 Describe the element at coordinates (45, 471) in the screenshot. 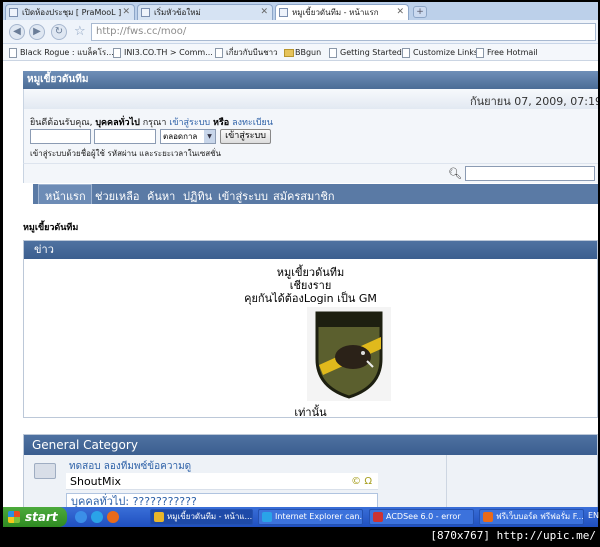

I see `forum-icon` at that location.